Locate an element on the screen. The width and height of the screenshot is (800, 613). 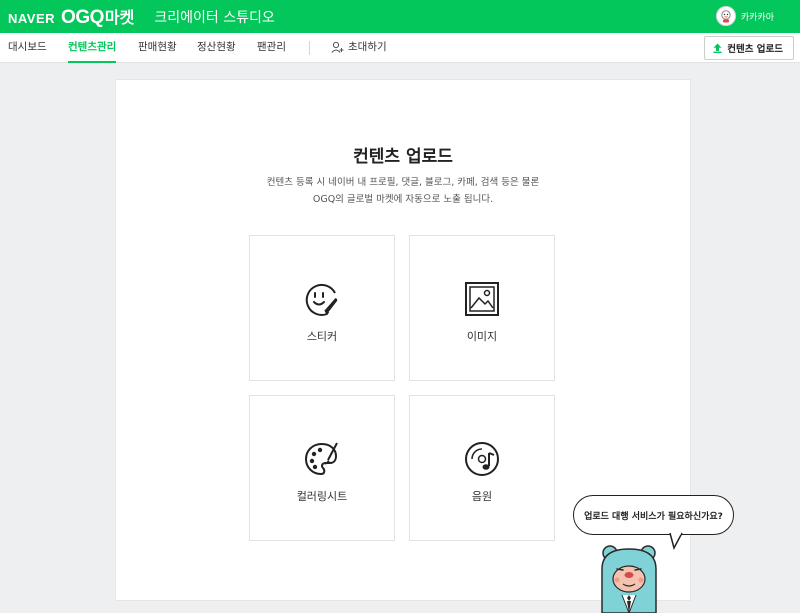
brand-ogq: OGQ is located at coordinates (82, 17).